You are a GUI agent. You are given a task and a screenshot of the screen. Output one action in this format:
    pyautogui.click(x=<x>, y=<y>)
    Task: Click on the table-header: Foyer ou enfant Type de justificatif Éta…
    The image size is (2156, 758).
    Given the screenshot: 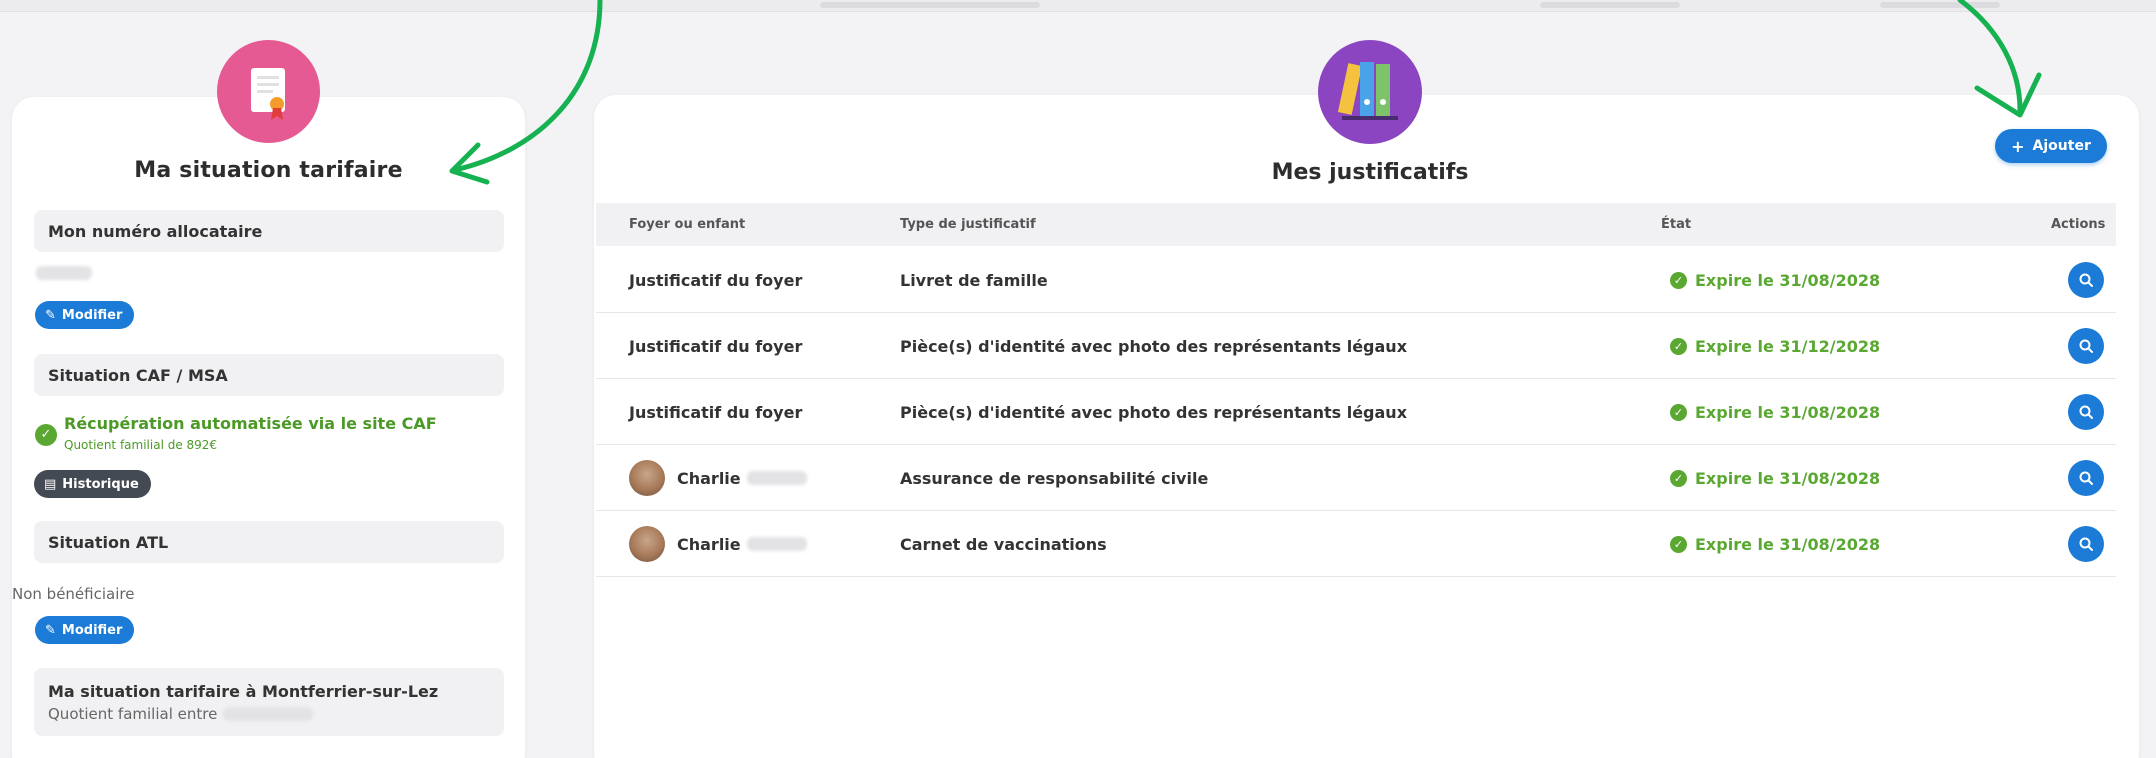 What is the action you would take?
    pyautogui.click(x=1356, y=224)
    